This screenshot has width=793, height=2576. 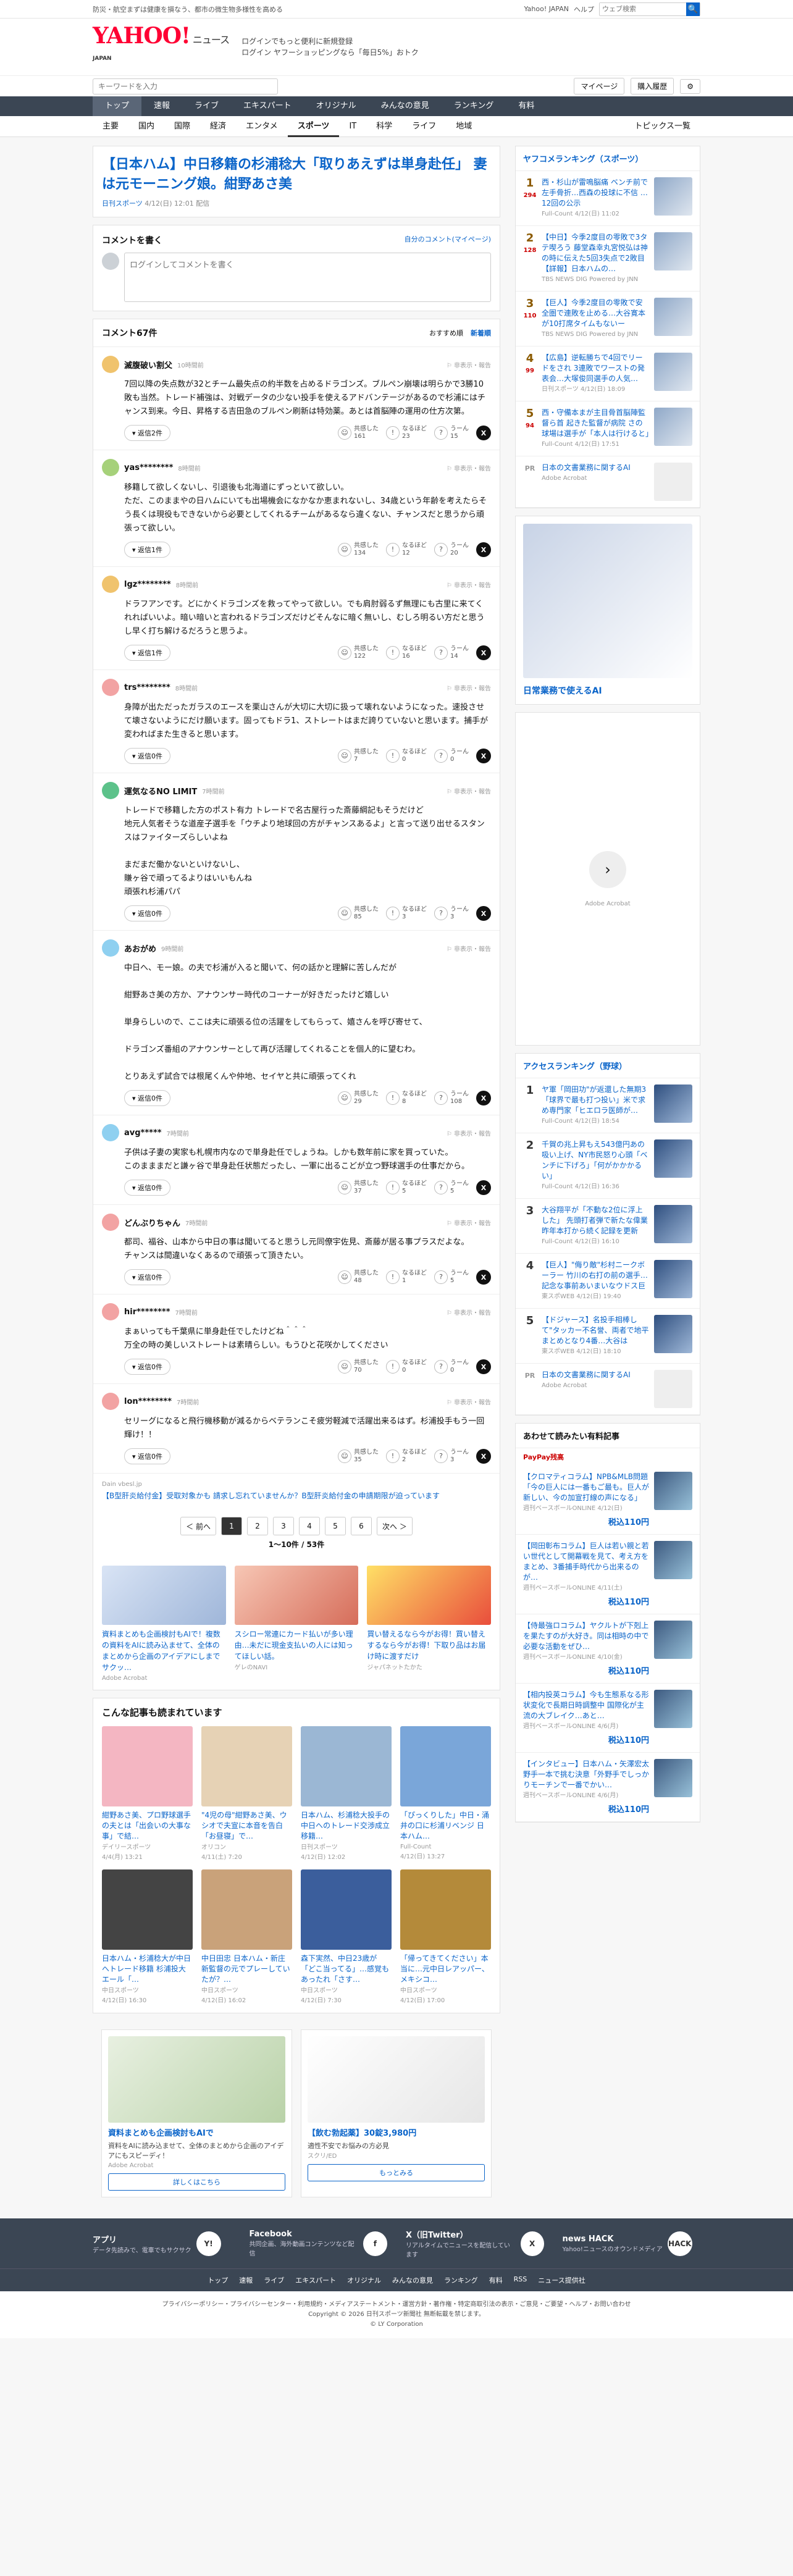 What do you see at coordinates (474, 106) in the screenshot?
I see `cat-ranking: ランキング` at bounding box center [474, 106].